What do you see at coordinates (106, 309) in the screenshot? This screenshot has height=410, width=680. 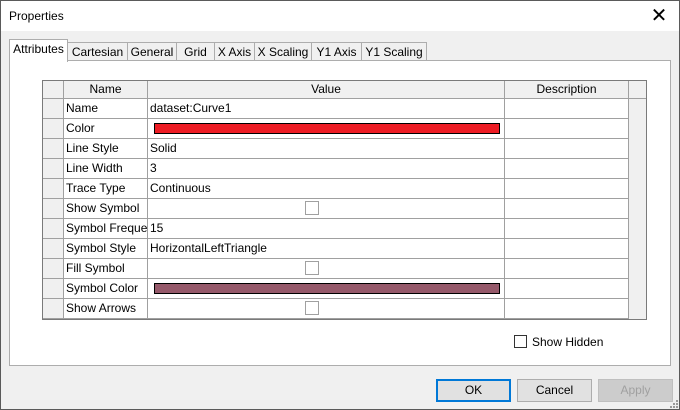 I see `property-name: Show Arrows` at bounding box center [106, 309].